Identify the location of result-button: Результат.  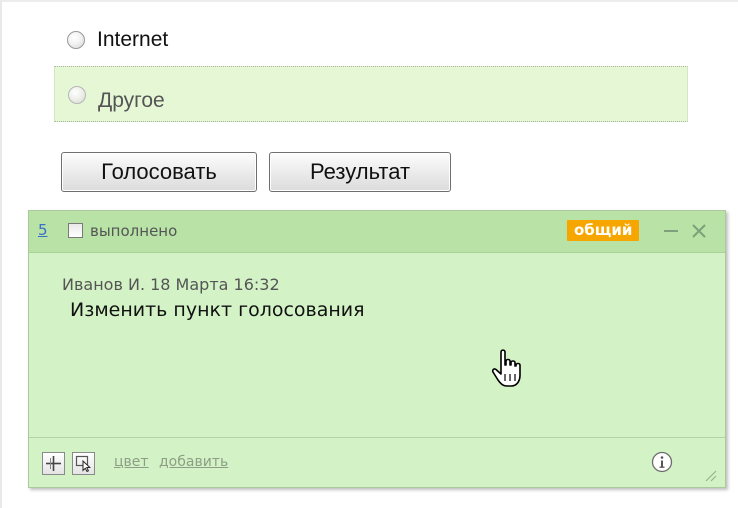
(360, 172).